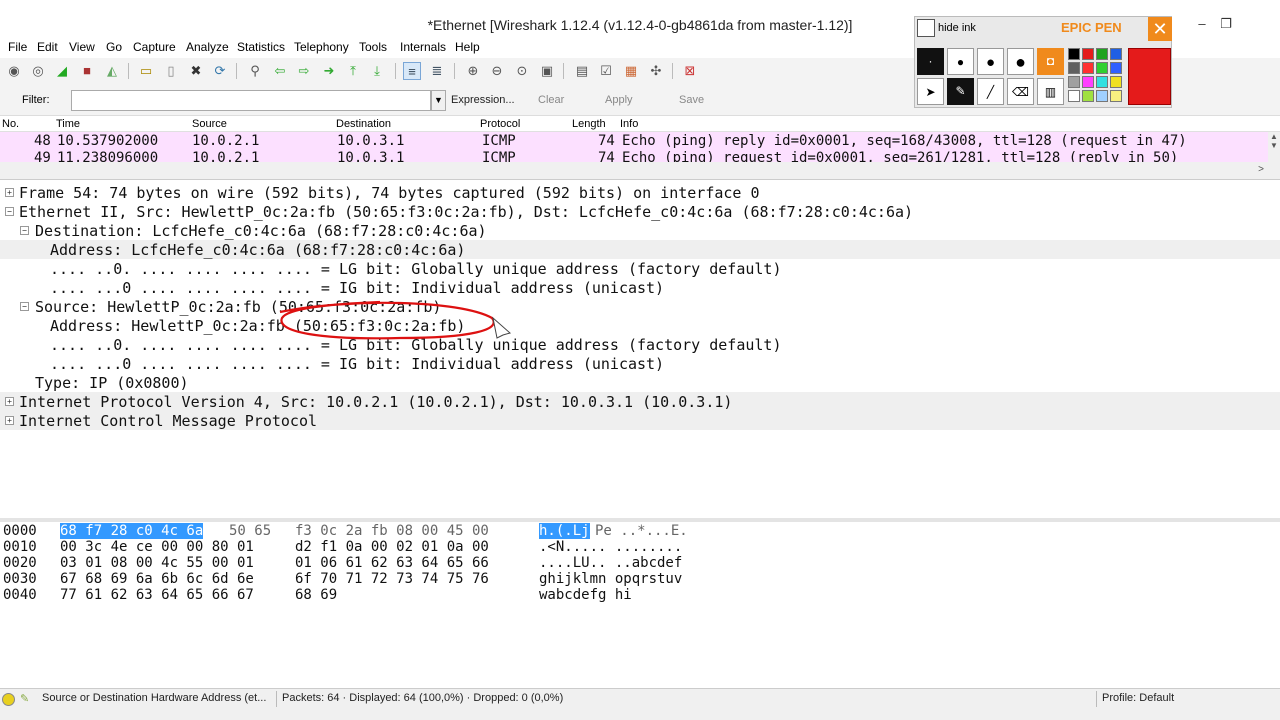 Image resolution: width=1280 pixels, height=720 pixels. Describe the element at coordinates (47, 47) in the screenshot. I see `menu-edit: Edit` at that location.